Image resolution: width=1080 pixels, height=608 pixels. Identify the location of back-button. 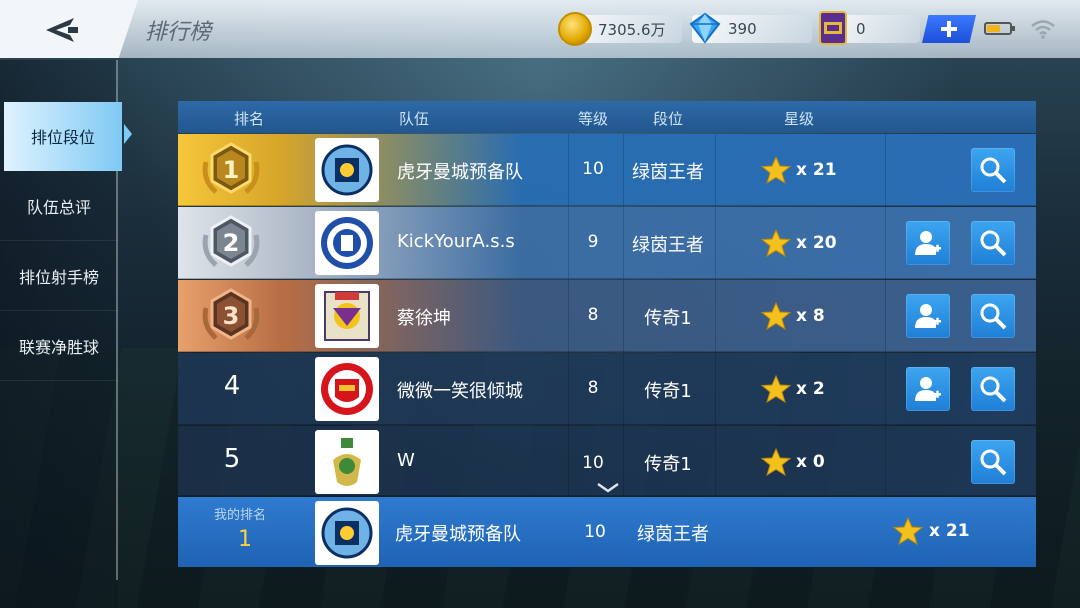
(64, 30).